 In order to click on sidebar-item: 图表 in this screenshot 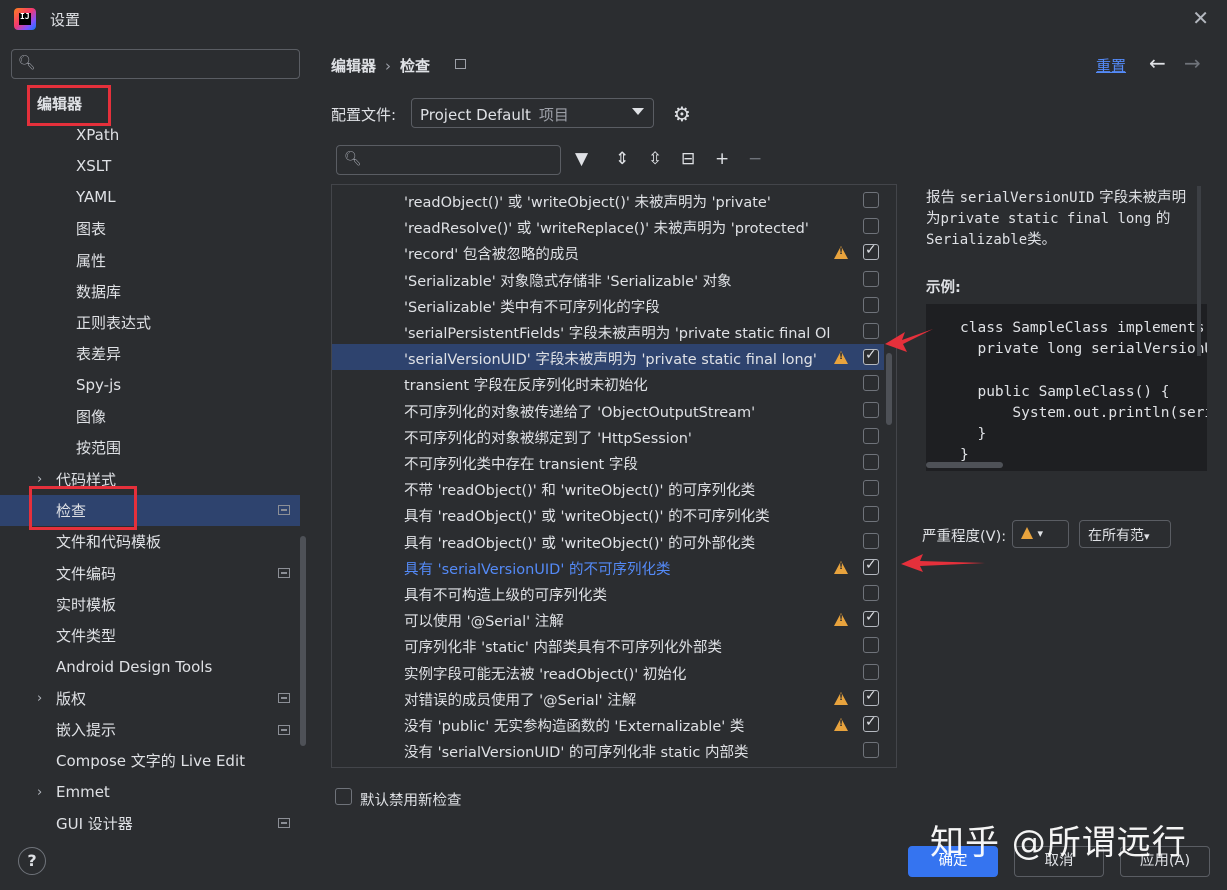, I will do `click(150, 228)`.